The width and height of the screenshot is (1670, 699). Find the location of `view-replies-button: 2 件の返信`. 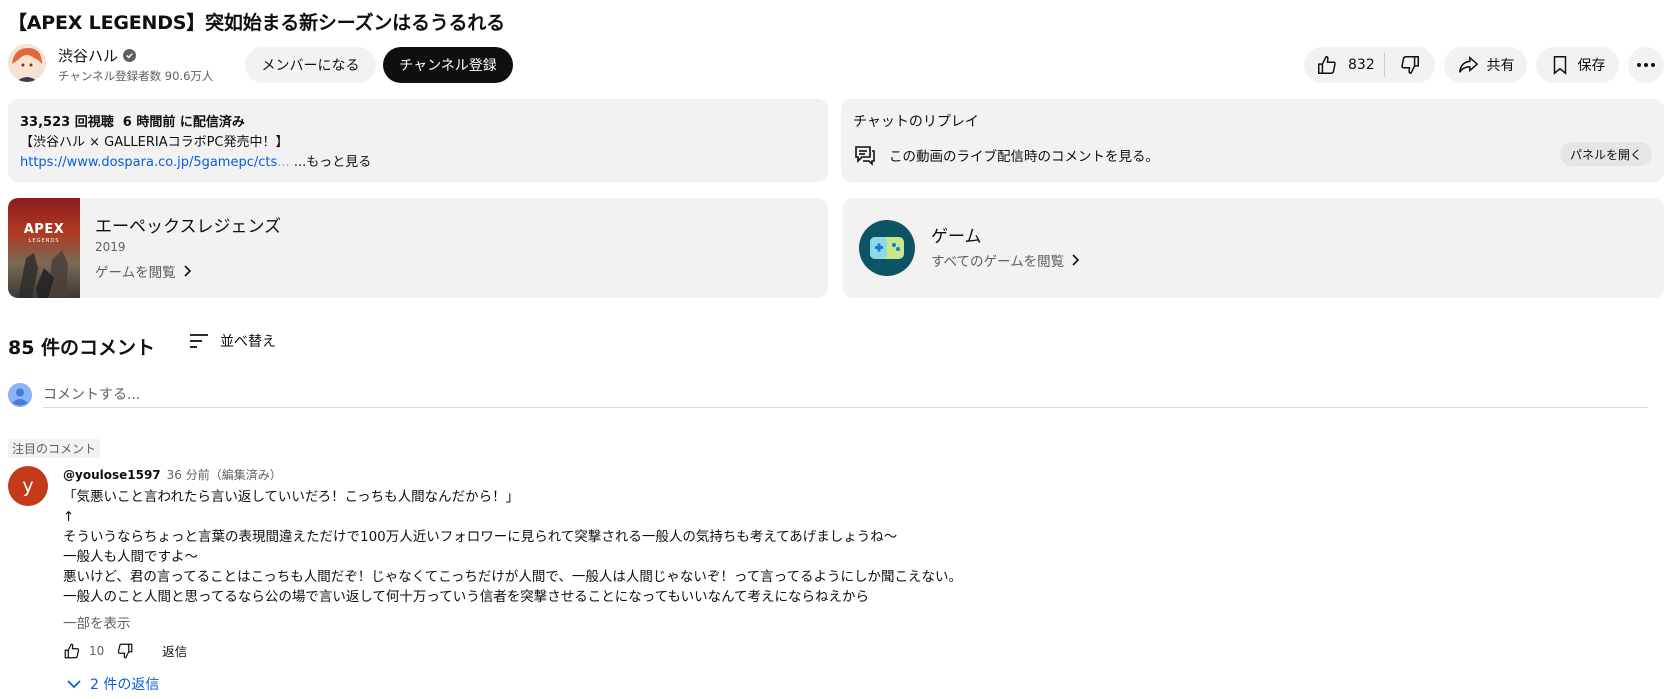

view-replies-button: 2 件の返信 is located at coordinates (112, 684).